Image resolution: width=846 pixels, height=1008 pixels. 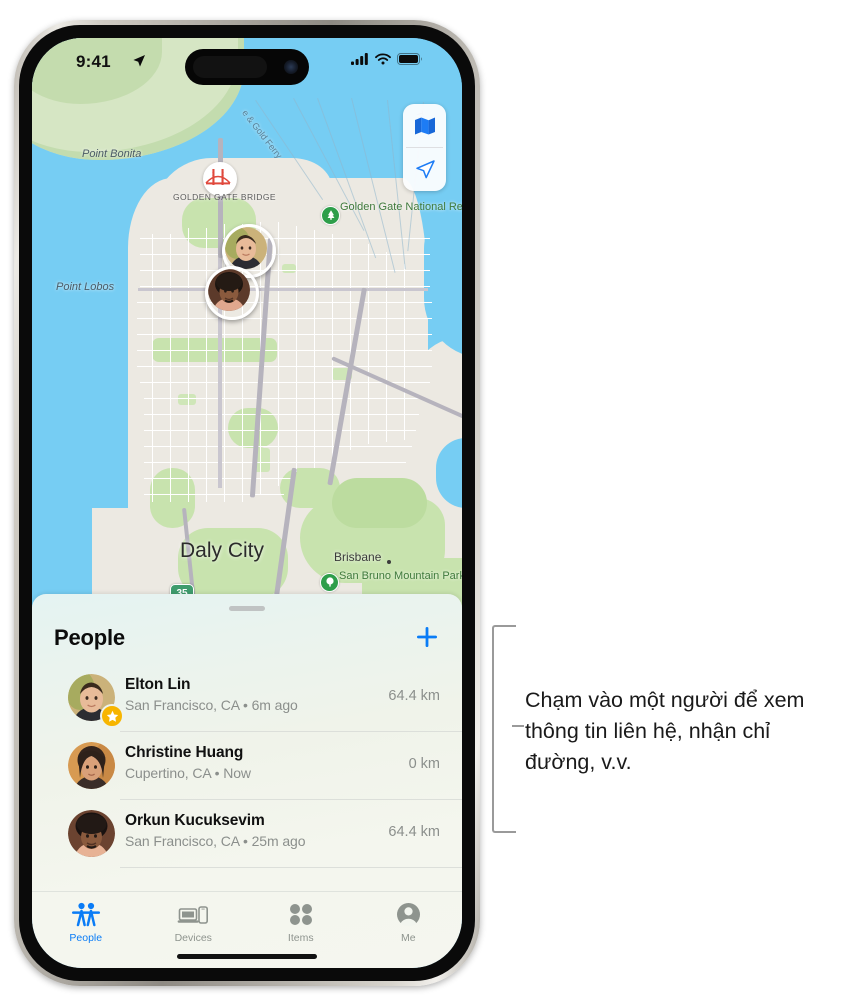 What do you see at coordinates (247, 639) in the screenshot?
I see `sheet-header: People` at bounding box center [247, 639].